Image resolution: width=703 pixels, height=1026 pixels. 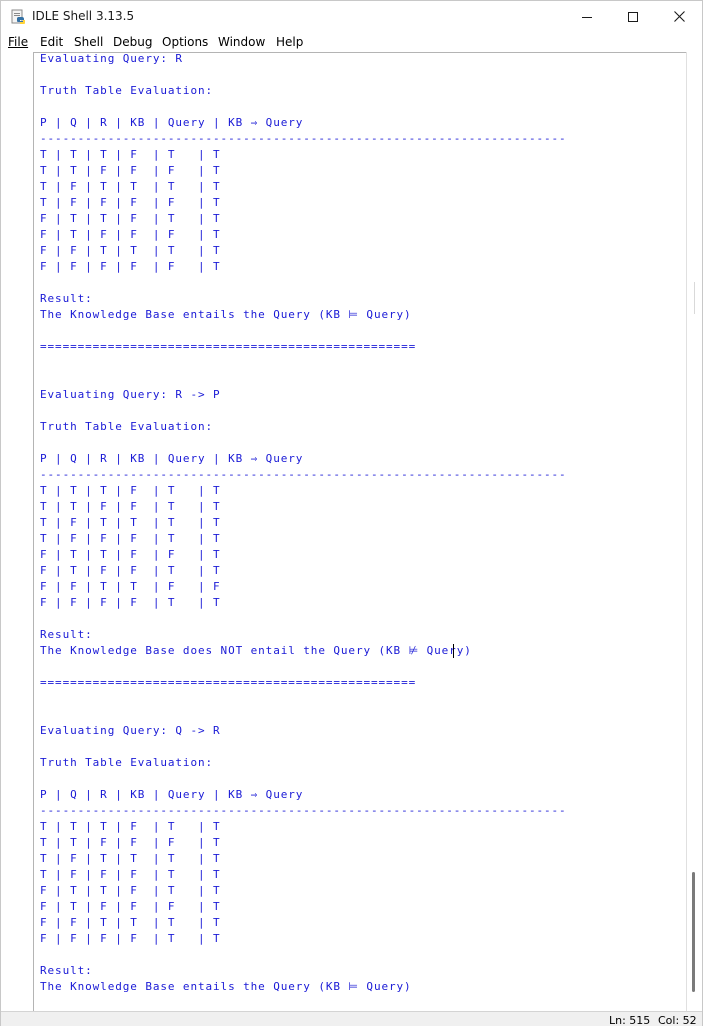 I want to click on menu-debug-label: Debug, so click(x=133, y=42).